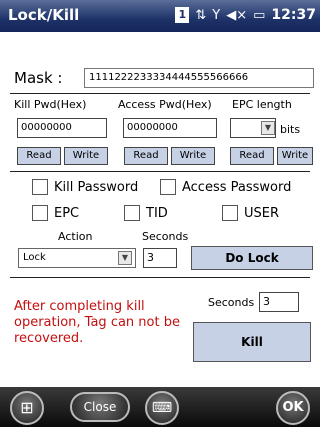  I want to click on title-bar: Lock/Kill 1 ⇅ Y ◀× ▭ 12:37, so click(160, 16).